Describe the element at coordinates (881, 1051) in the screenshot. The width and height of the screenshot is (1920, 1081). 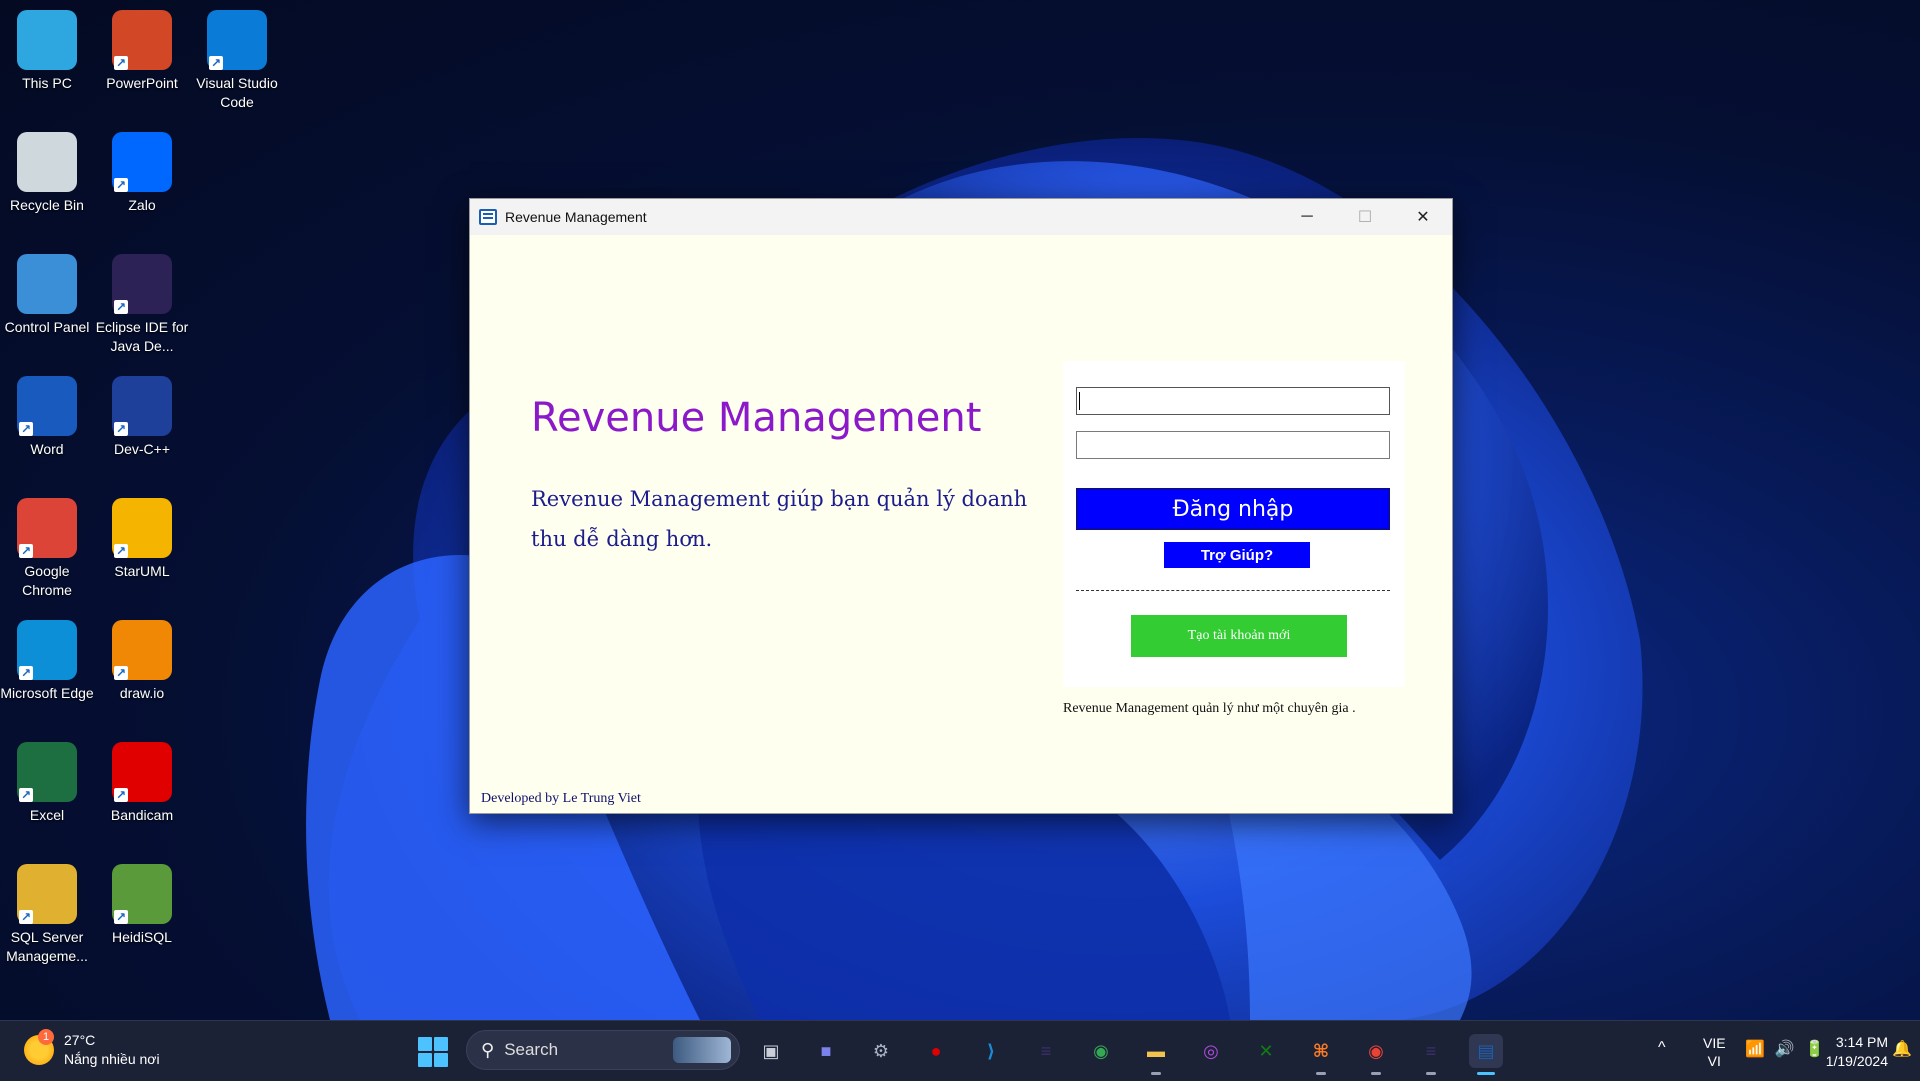
I see `taskbar-app-settings: ⚙` at that location.